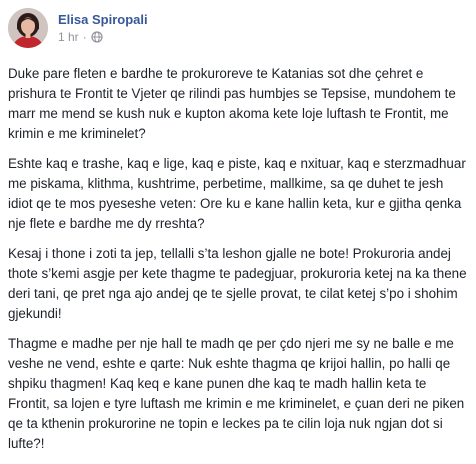 The height and width of the screenshot is (464, 476). What do you see at coordinates (103, 19) in the screenshot?
I see `author-name-link: Elisa Spiropali` at bounding box center [103, 19].